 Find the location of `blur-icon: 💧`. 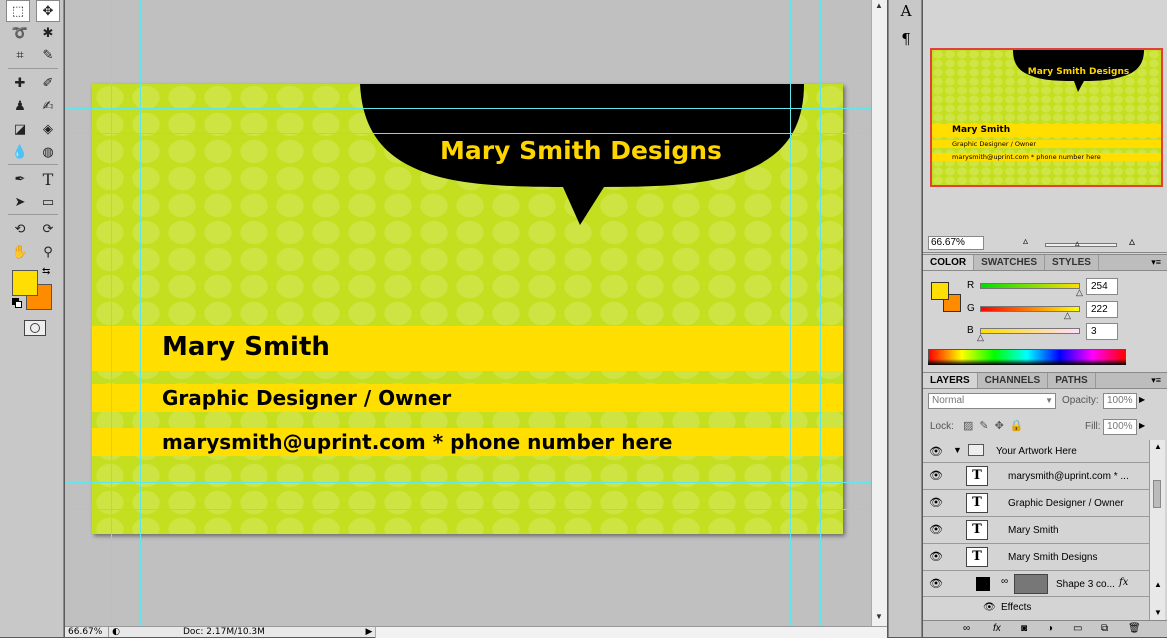

blur-icon: 💧 is located at coordinates (20, 152).